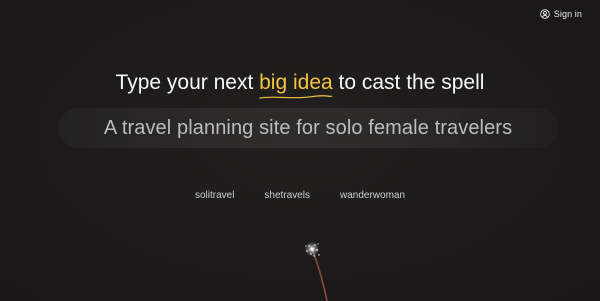 This screenshot has height=301, width=600. I want to click on headline-suffix: to cast the spell, so click(408, 82).